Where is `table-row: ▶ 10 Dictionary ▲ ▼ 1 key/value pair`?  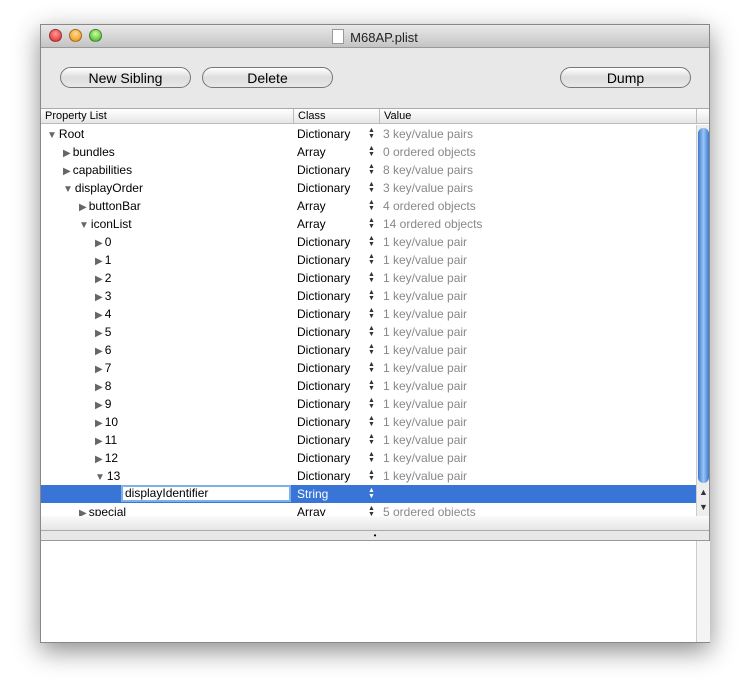
table-row: ▶ 10 Dictionary ▲ ▼ 1 key/value pair is located at coordinates (368, 422).